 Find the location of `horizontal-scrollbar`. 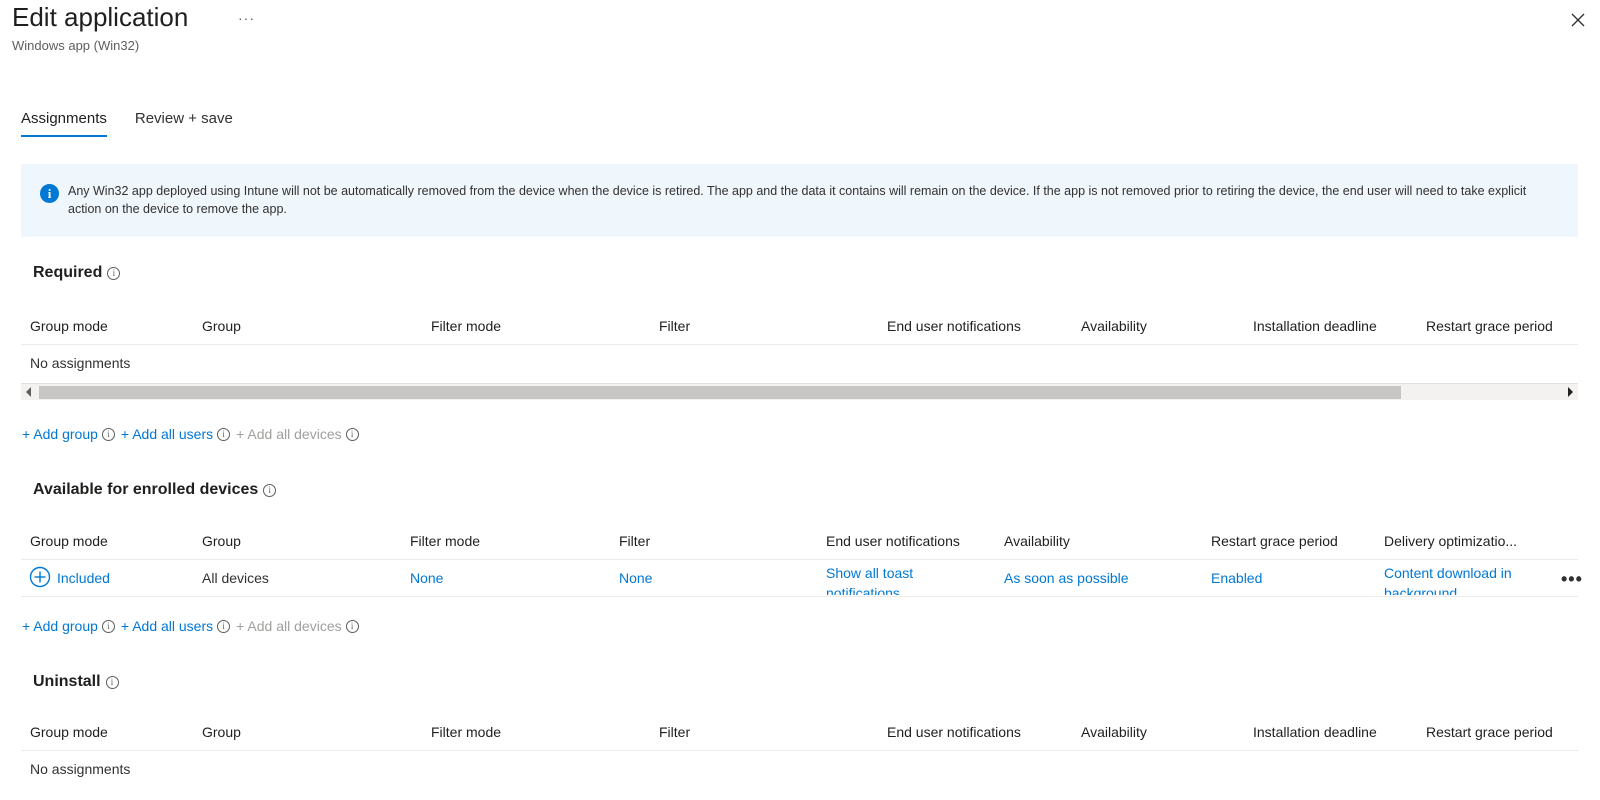

horizontal-scrollbar is located at coordinates (799, 391).